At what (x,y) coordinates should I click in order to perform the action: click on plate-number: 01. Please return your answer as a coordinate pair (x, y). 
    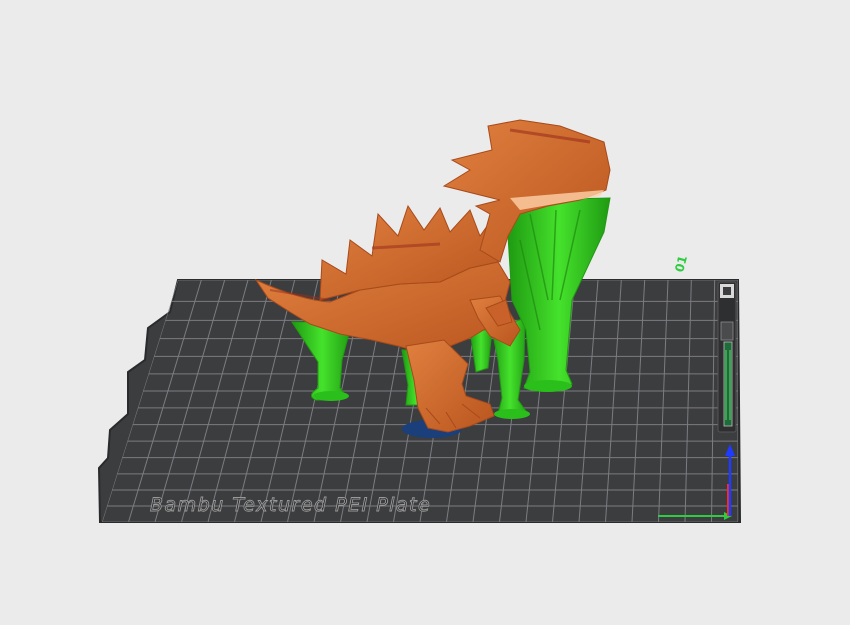
    Looking at the image, I should click on (681, 264).